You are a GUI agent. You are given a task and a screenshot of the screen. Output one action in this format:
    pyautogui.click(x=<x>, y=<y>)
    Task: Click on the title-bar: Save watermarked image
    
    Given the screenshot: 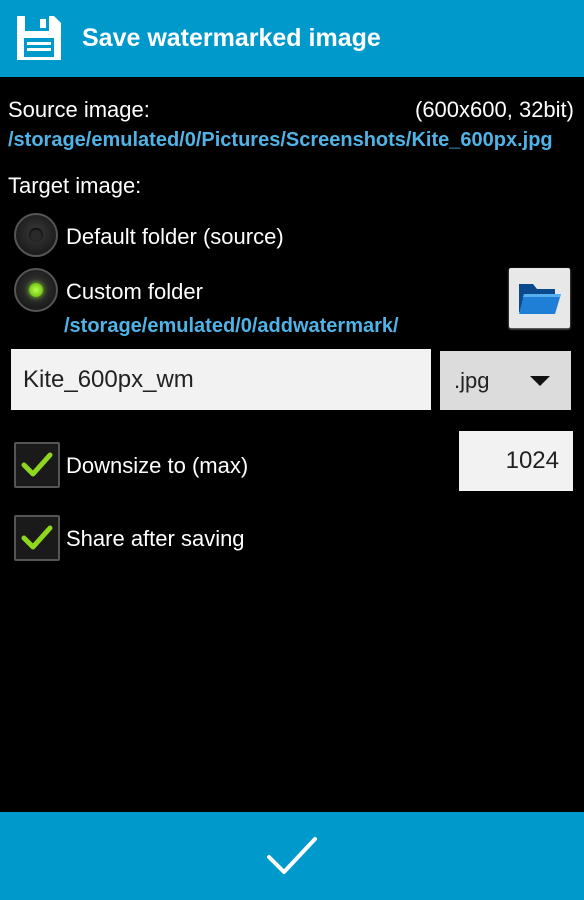 What is the action you would take?
    pyautogui.click(x=292, y=38)
    